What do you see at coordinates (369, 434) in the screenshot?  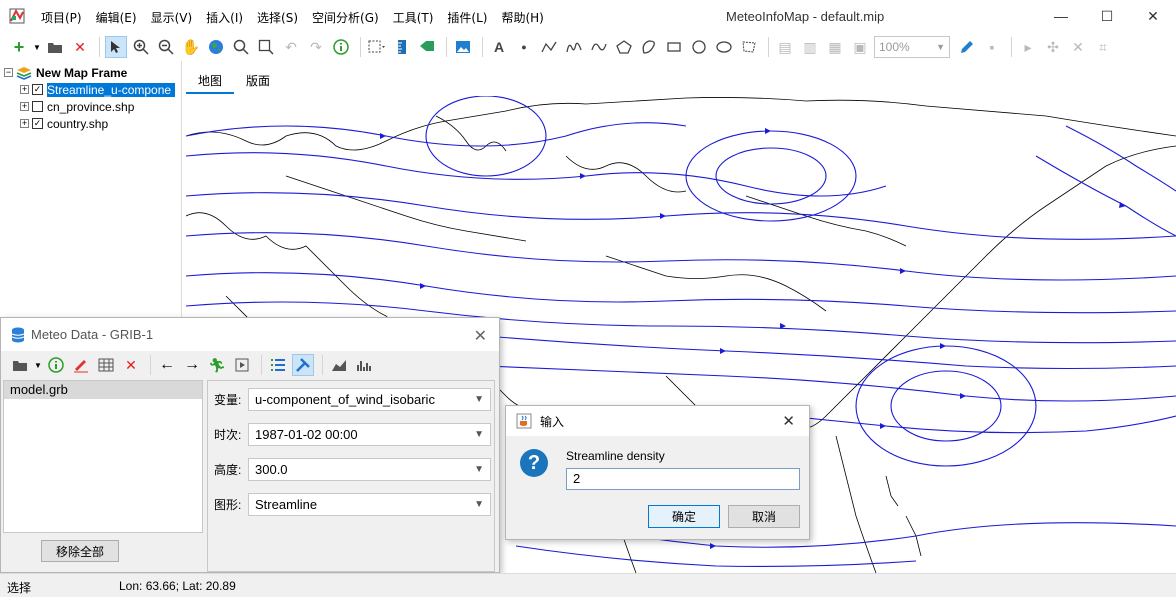 I see `time-select: 1987-01-02 00:00 ▼` at bounding box center [369, 434].